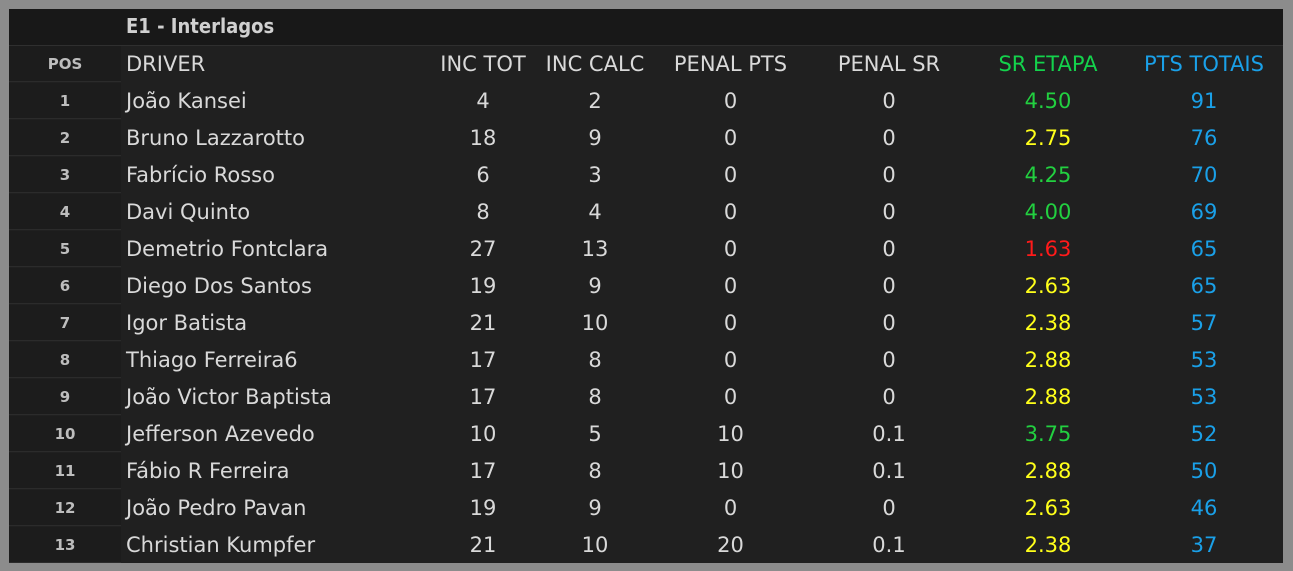  What do you see at coordinates (1048, 101) in the screenshot?
I see `cell-sr-etapa: 4.50` at bounding box center [1048, 101].